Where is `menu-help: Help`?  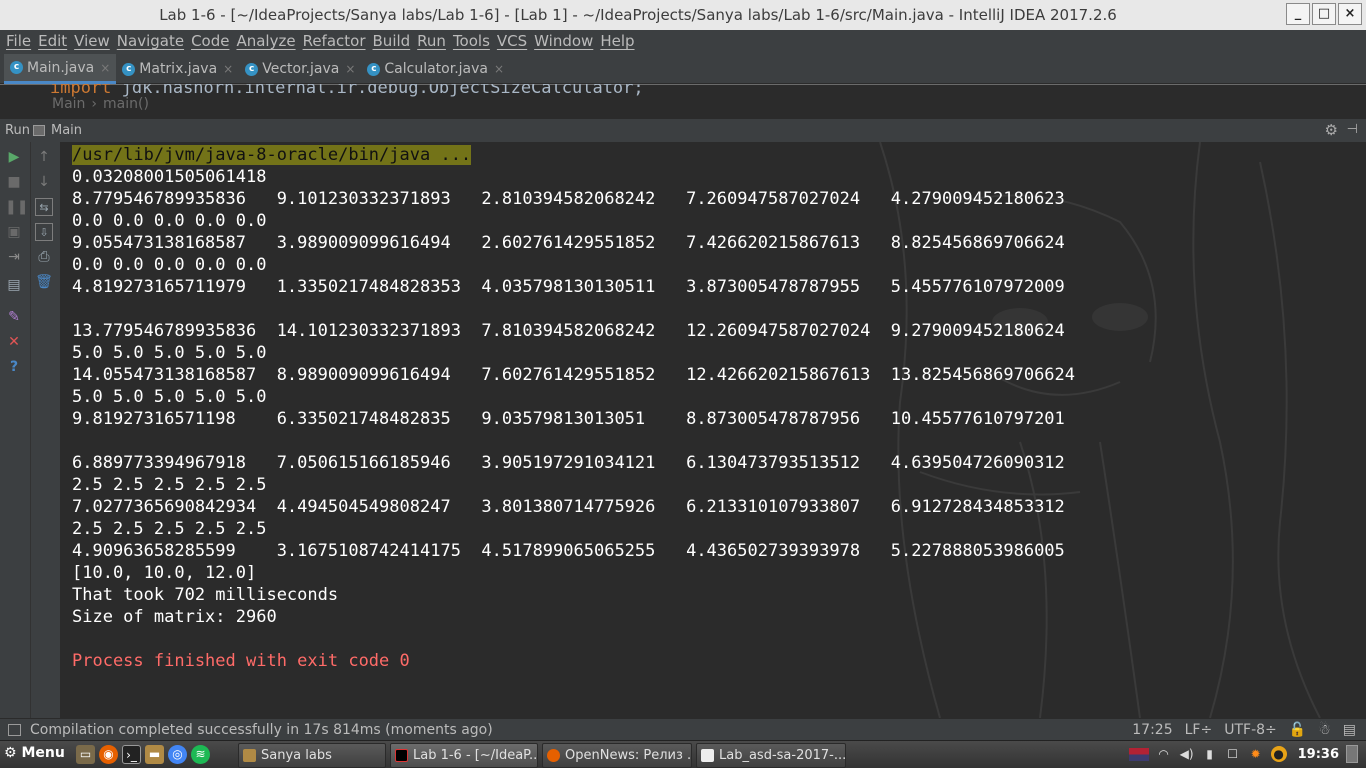
menu-help: Help is located at coordinates (619, 42).